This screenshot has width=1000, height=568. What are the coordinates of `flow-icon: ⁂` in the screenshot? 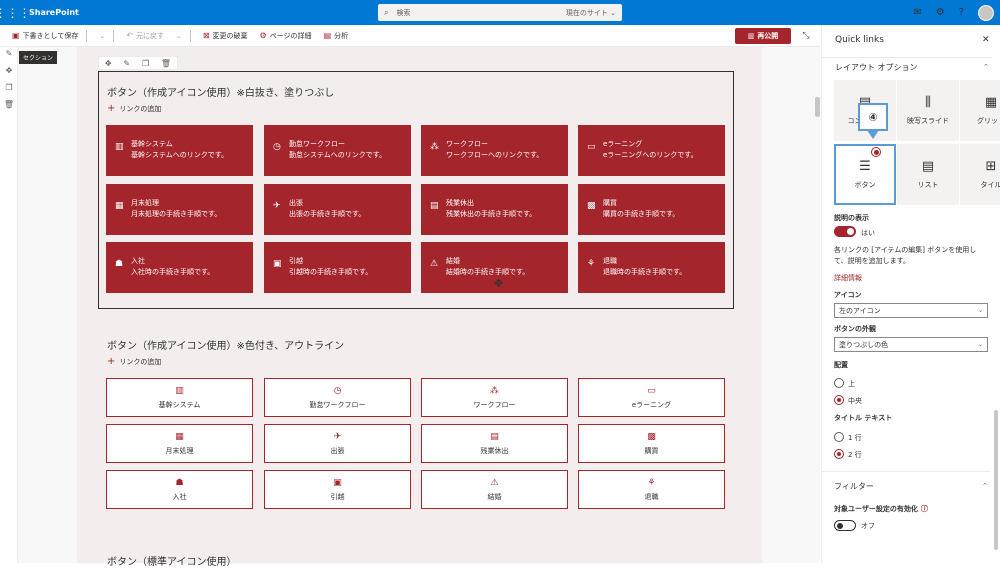 It's located at (494, 391).